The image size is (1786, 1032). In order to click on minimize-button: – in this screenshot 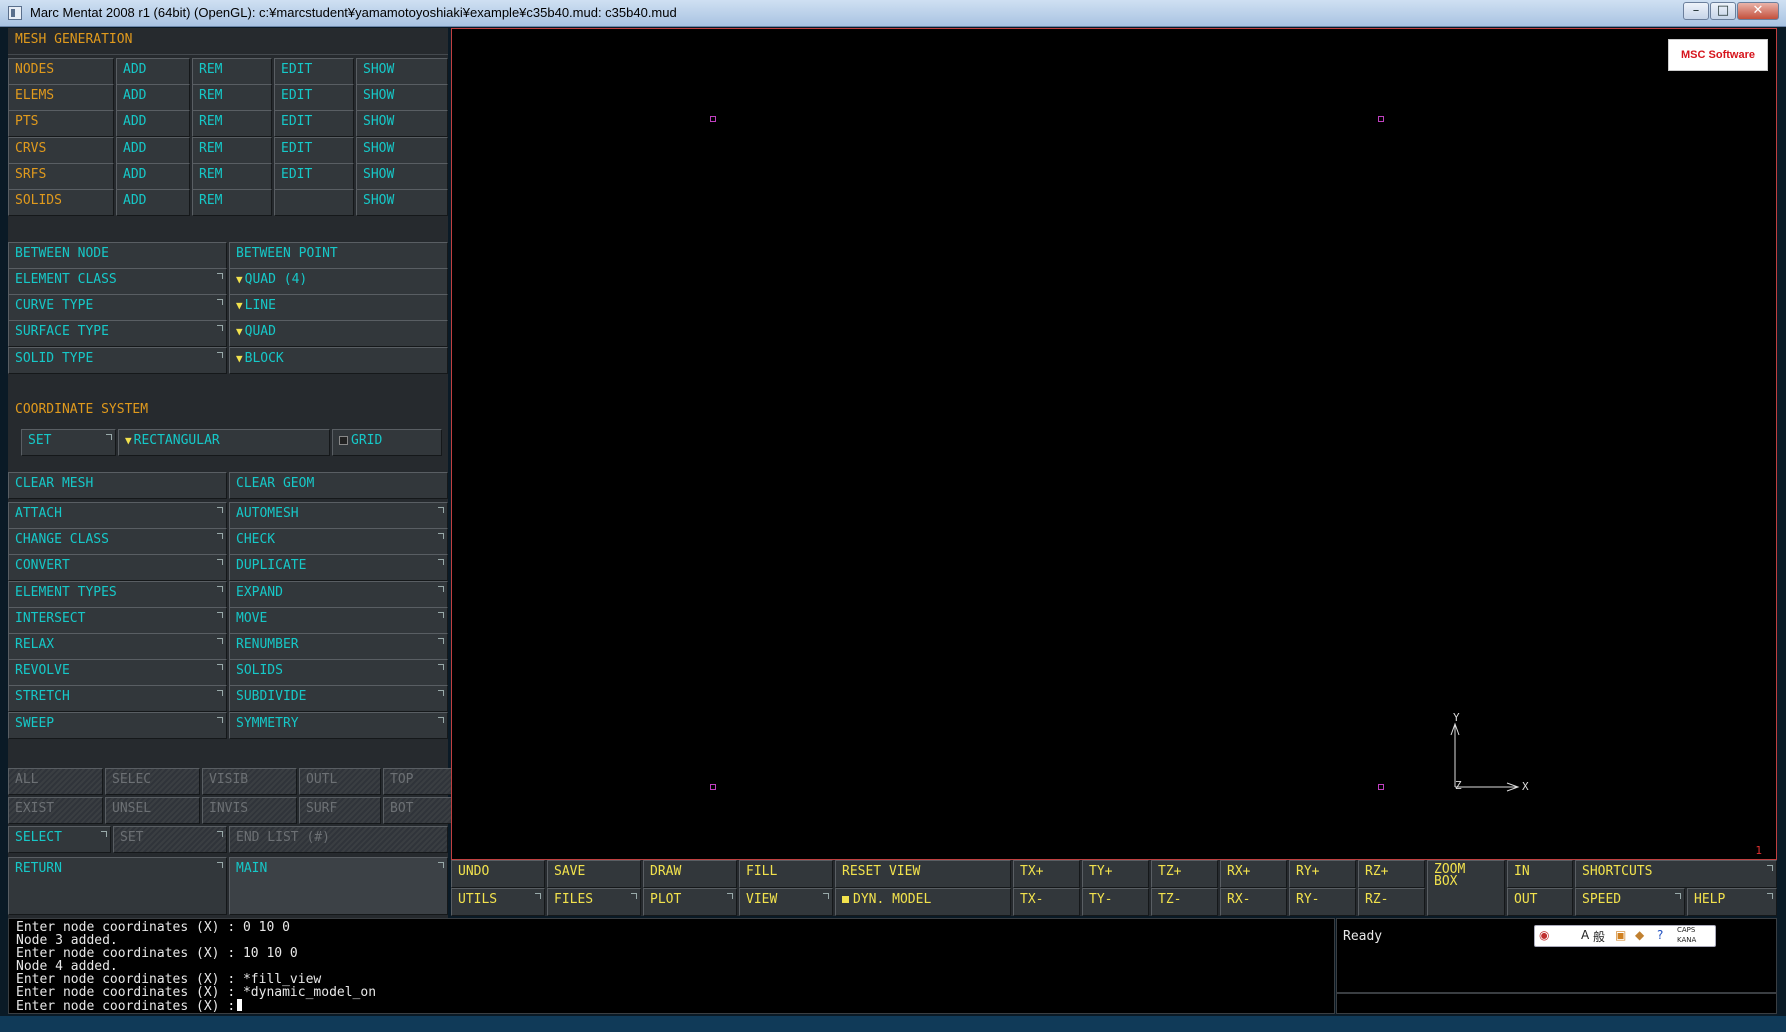, I will do `click(1696, 11)`.